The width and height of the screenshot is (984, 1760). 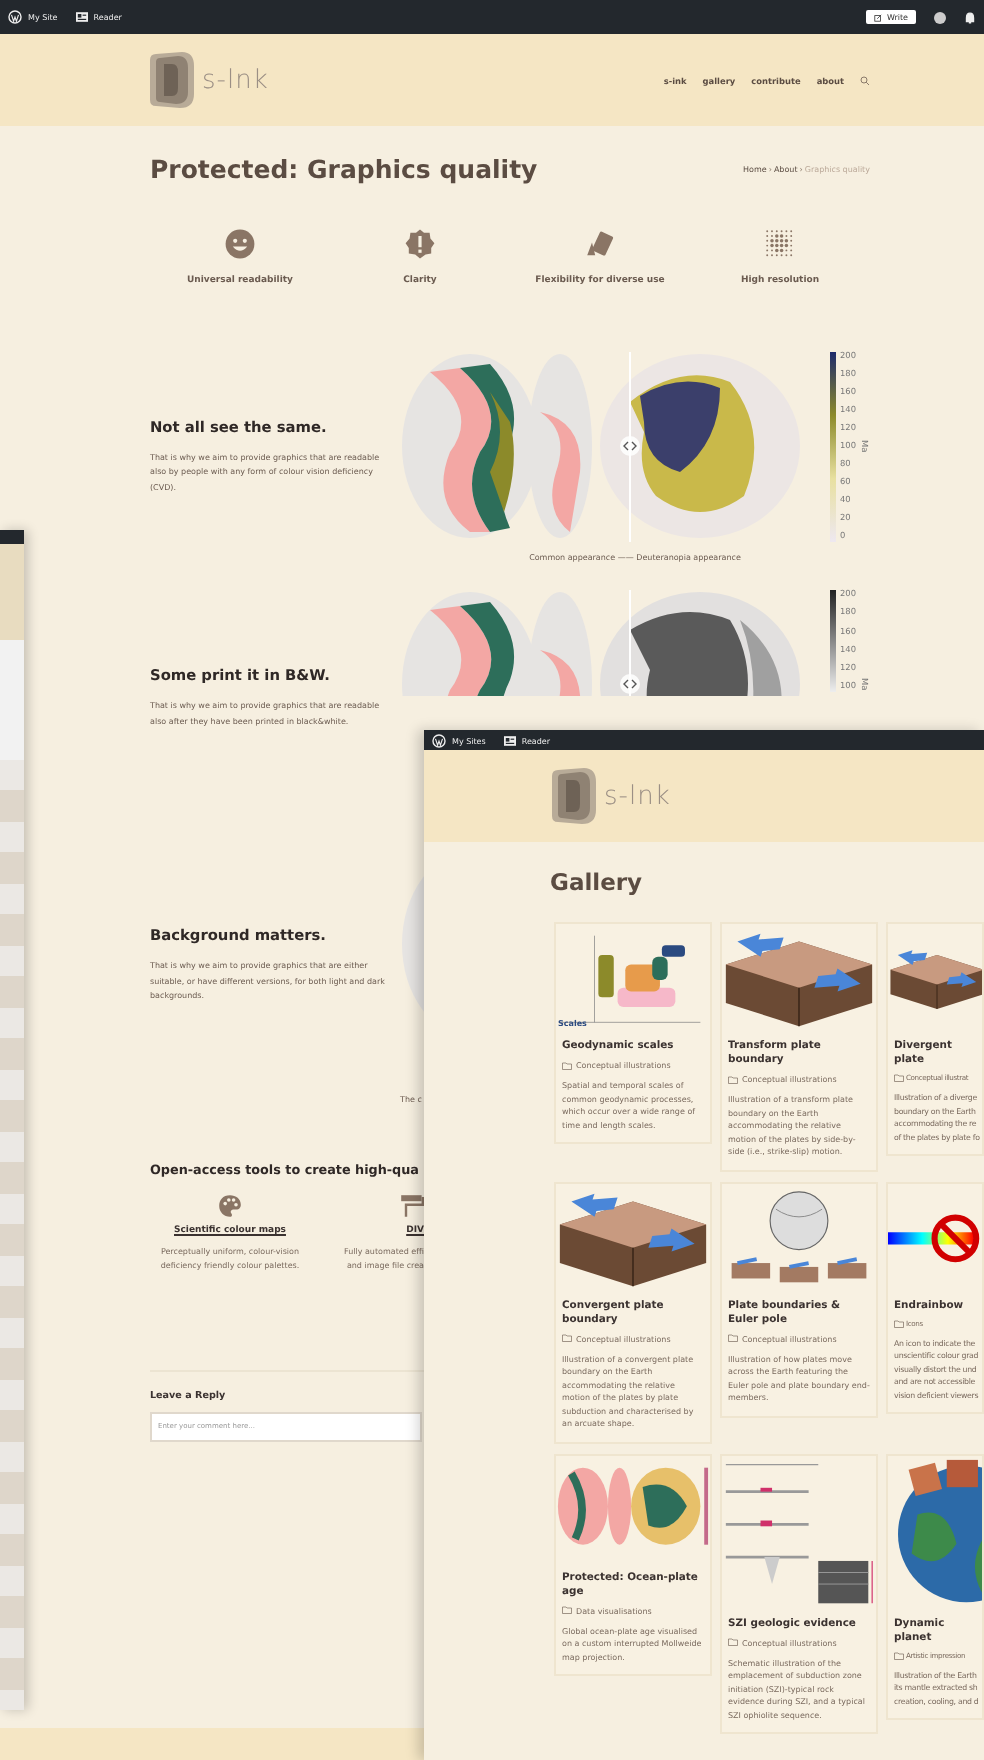 I want to click on smiley-icon, so click(x=240, y=244).